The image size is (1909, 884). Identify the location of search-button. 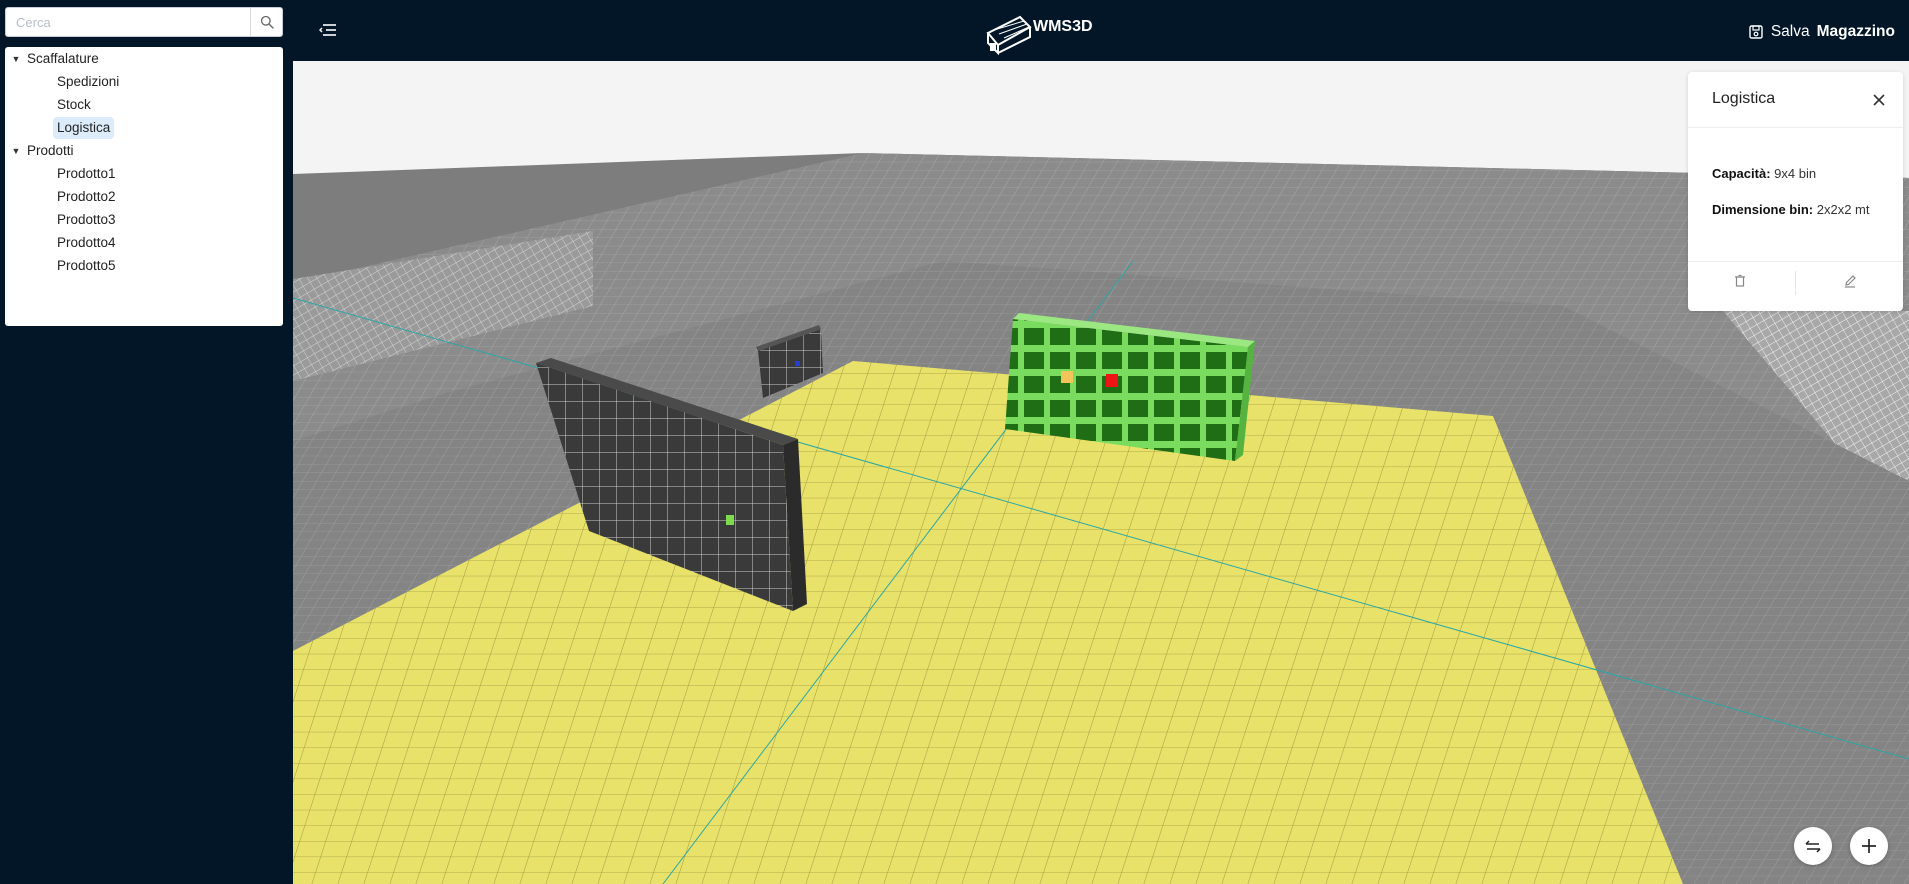
(266, 22).